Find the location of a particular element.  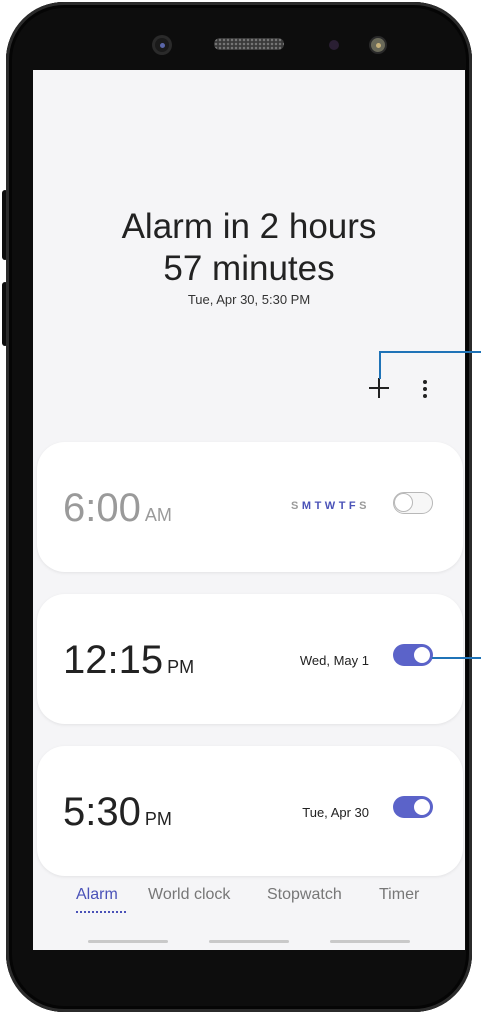

nav-home-bar is located at coordinates (249, 941).